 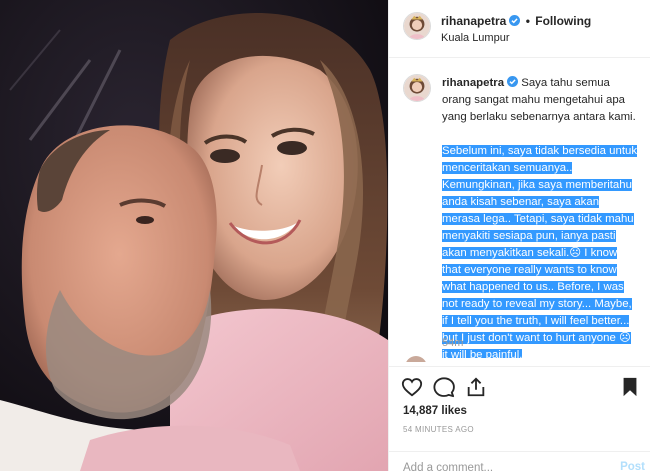 I want to click on post-comment-button: Post, so click(x=632, y=466).